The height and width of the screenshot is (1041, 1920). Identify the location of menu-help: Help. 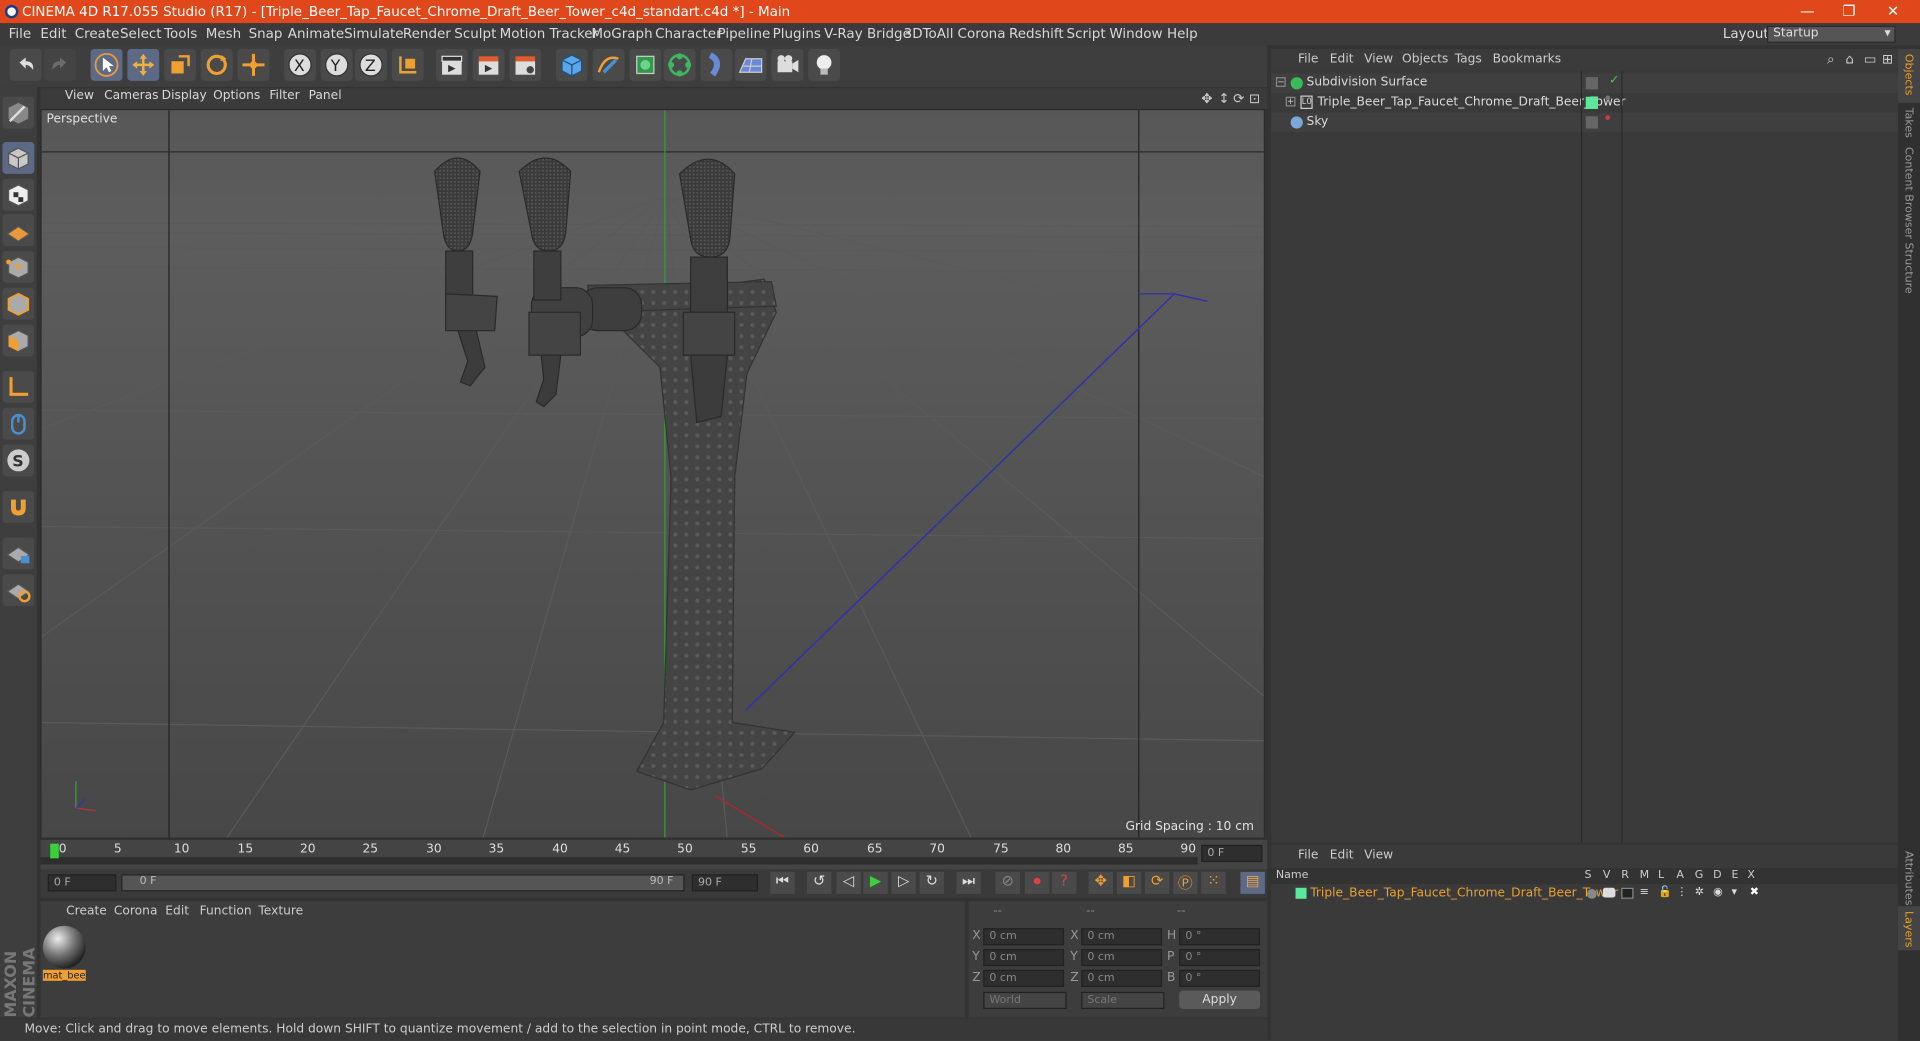
(1182, 34).